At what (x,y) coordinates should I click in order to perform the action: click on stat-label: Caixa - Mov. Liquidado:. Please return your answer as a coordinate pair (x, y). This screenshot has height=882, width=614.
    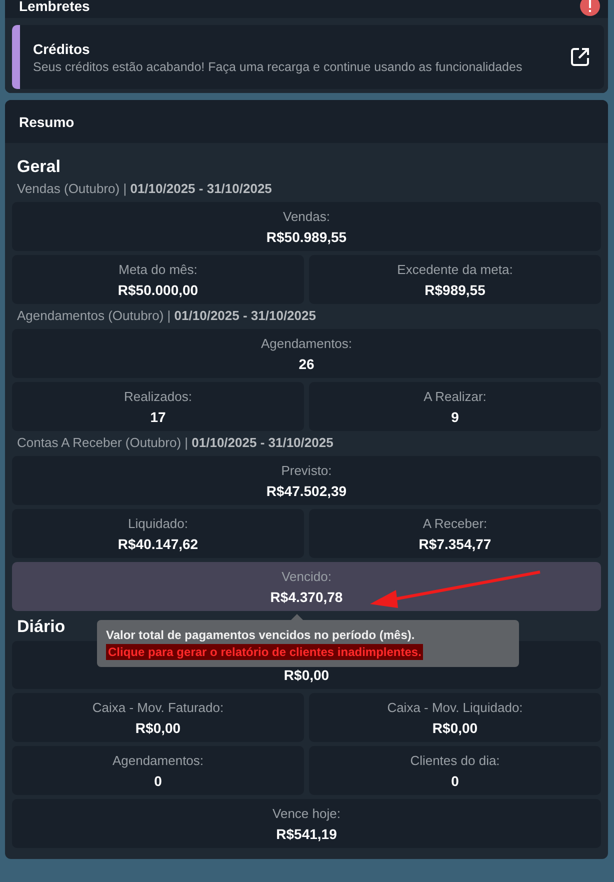
    Looking at the image, I should click on (455, 707).